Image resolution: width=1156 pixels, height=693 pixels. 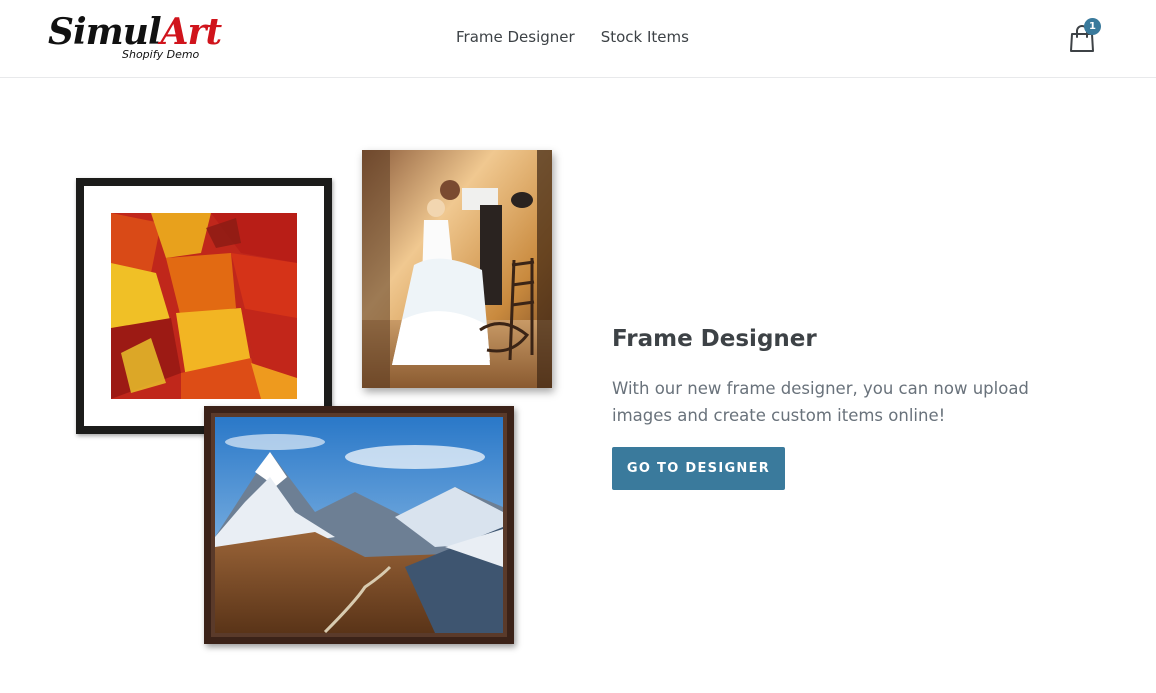 I want to click on logo-subtitle: Shopify Demo, so click(x=161, y=54).